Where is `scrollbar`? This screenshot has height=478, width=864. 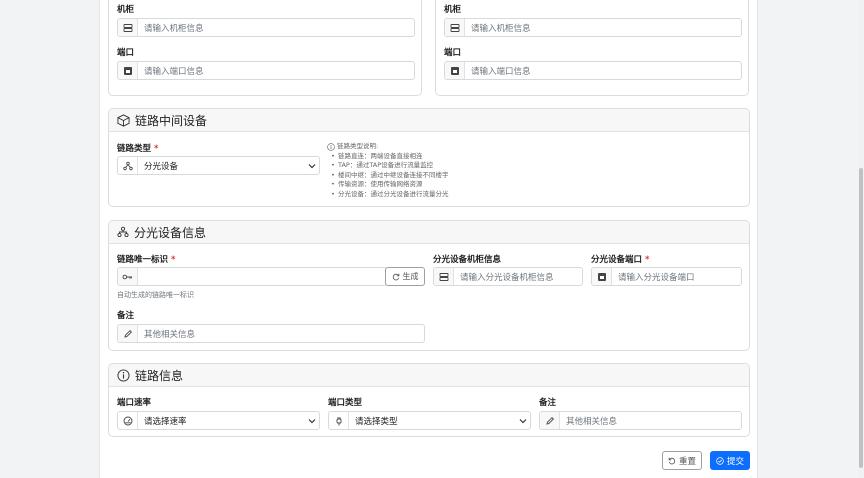 scrollbar is located at coordinates (861, 239).